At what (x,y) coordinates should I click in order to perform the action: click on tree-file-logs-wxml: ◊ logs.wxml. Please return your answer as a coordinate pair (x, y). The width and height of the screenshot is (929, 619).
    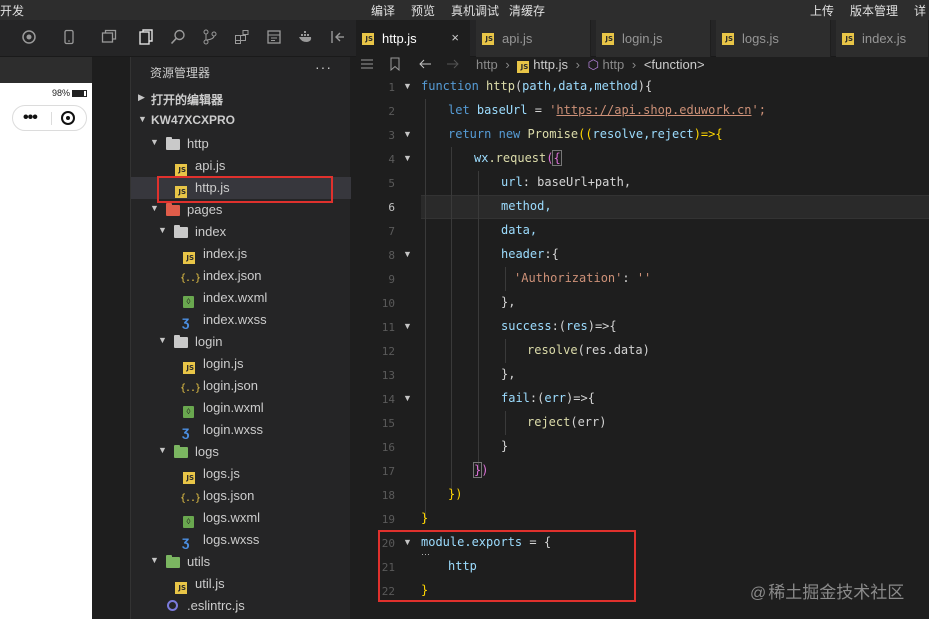
    Looking at the image, I should click on (241, 518).